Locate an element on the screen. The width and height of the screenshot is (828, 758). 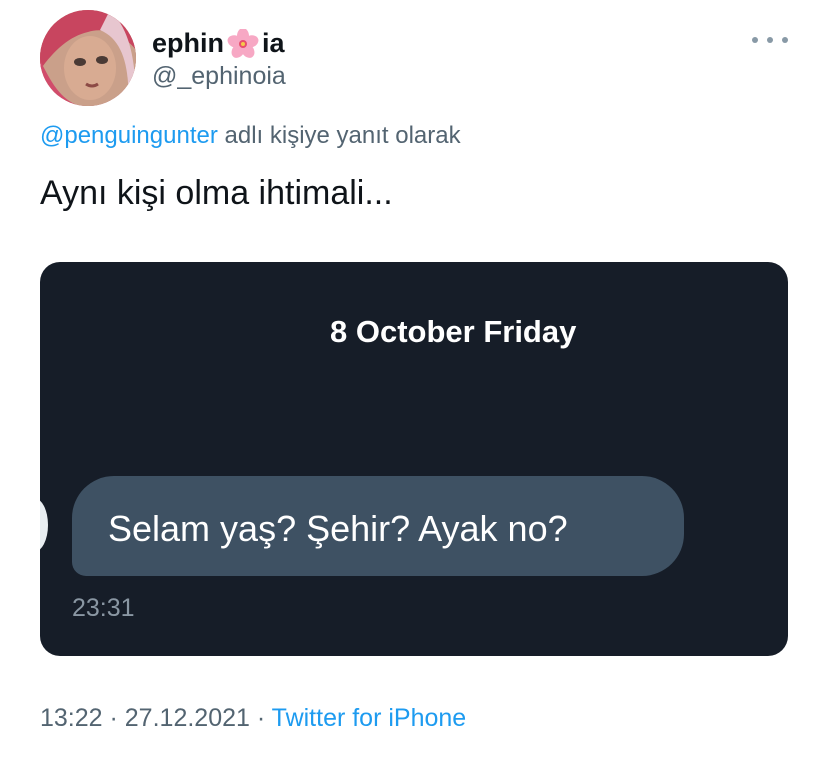
more-options-icon is located at coordinates (770, 40).